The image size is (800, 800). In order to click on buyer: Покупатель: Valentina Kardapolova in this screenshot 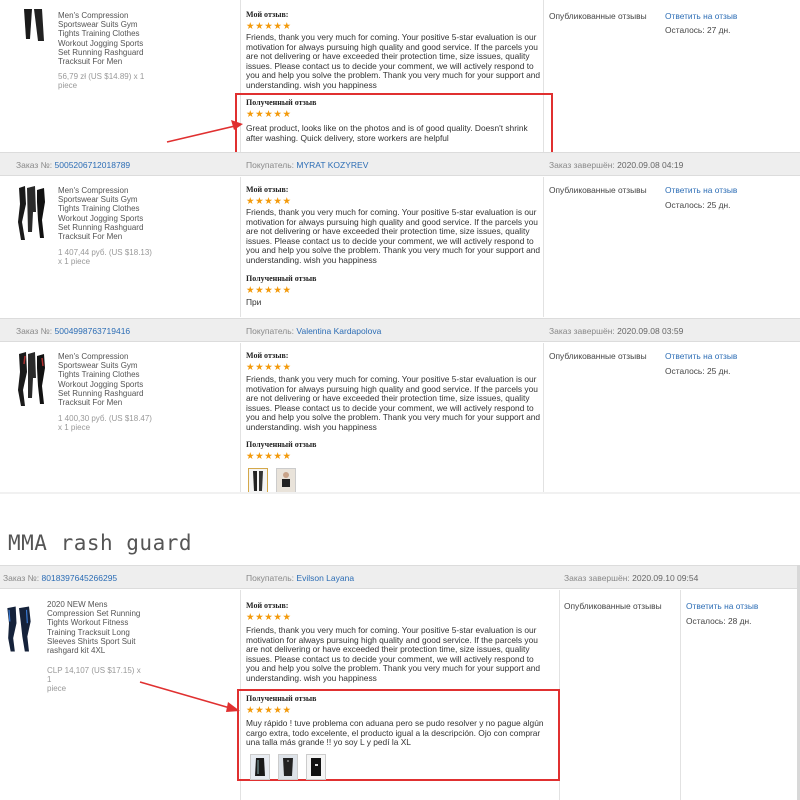, I will do `click(313, 331)`.